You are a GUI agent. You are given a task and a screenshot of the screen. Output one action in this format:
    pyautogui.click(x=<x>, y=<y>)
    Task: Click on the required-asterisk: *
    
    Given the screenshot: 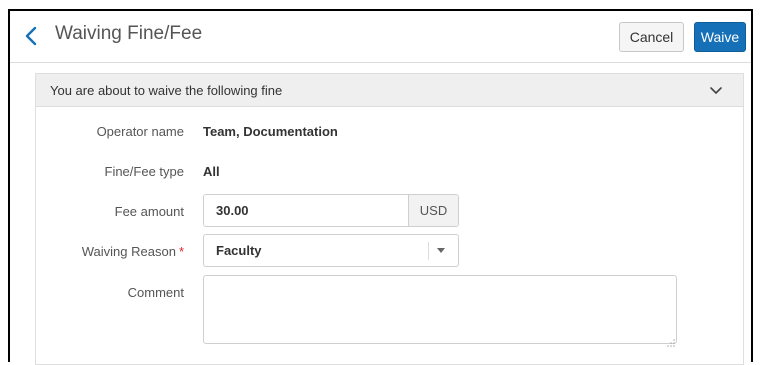 What is the action you would take?
    pyautogui.click(x=181, y=251)
    